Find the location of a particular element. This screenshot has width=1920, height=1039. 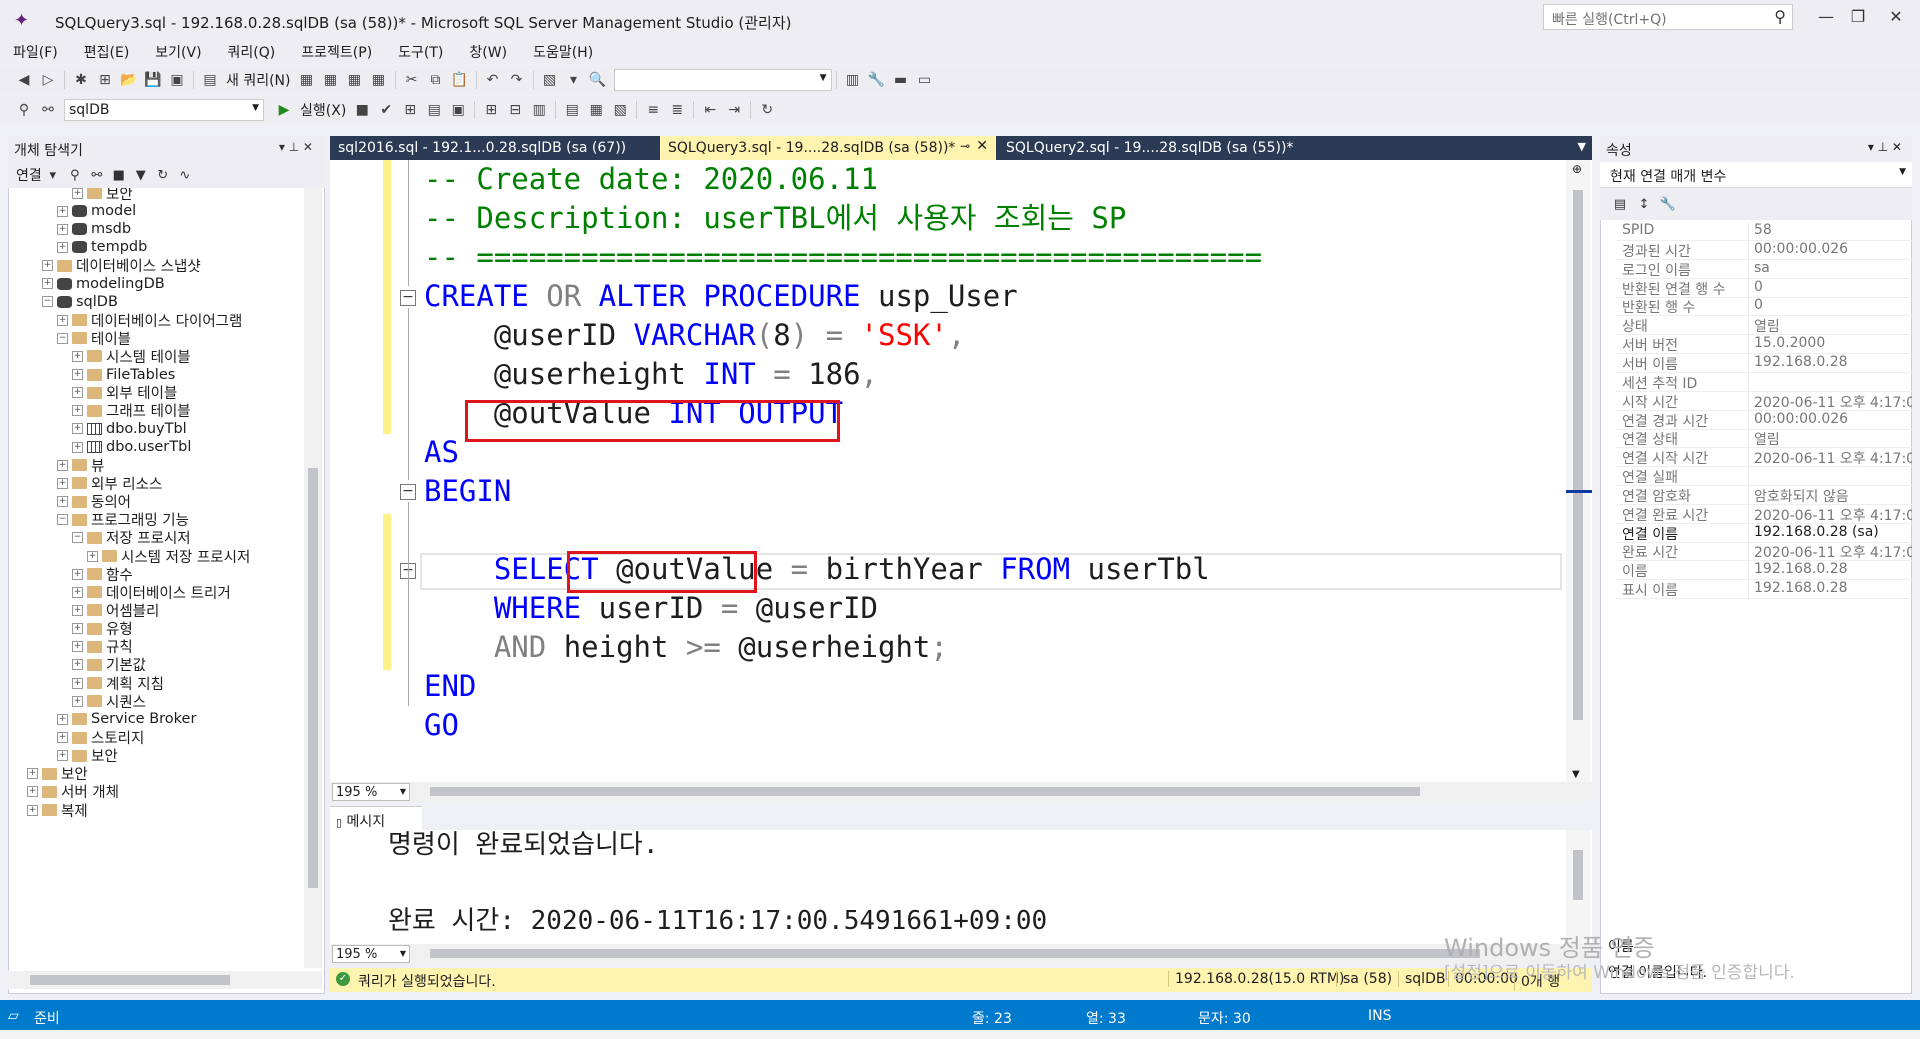

menu-item-0: 파일(F) is located at coordinates (35, 52).